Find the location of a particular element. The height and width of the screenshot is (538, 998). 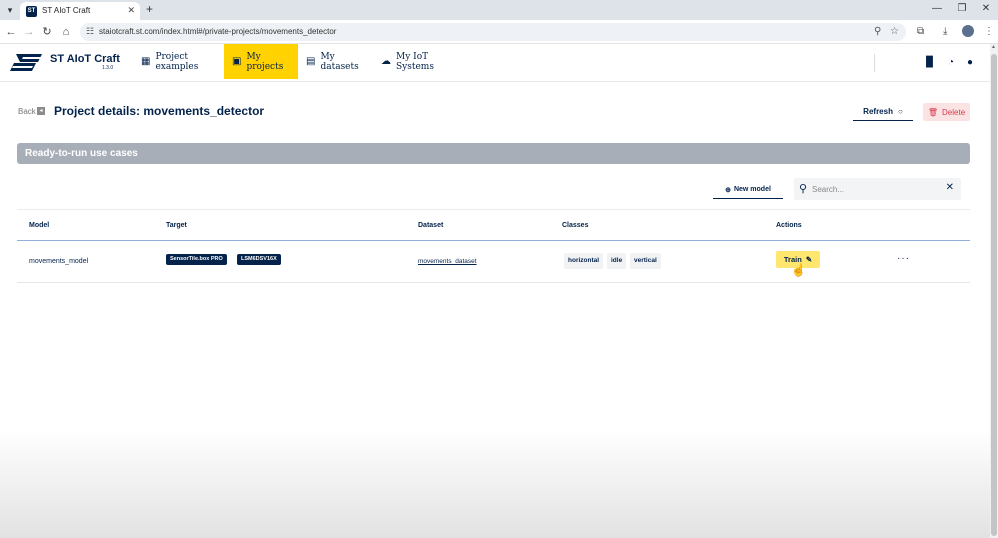

folder-icon: ▣ is located at coordinates (237, 61).